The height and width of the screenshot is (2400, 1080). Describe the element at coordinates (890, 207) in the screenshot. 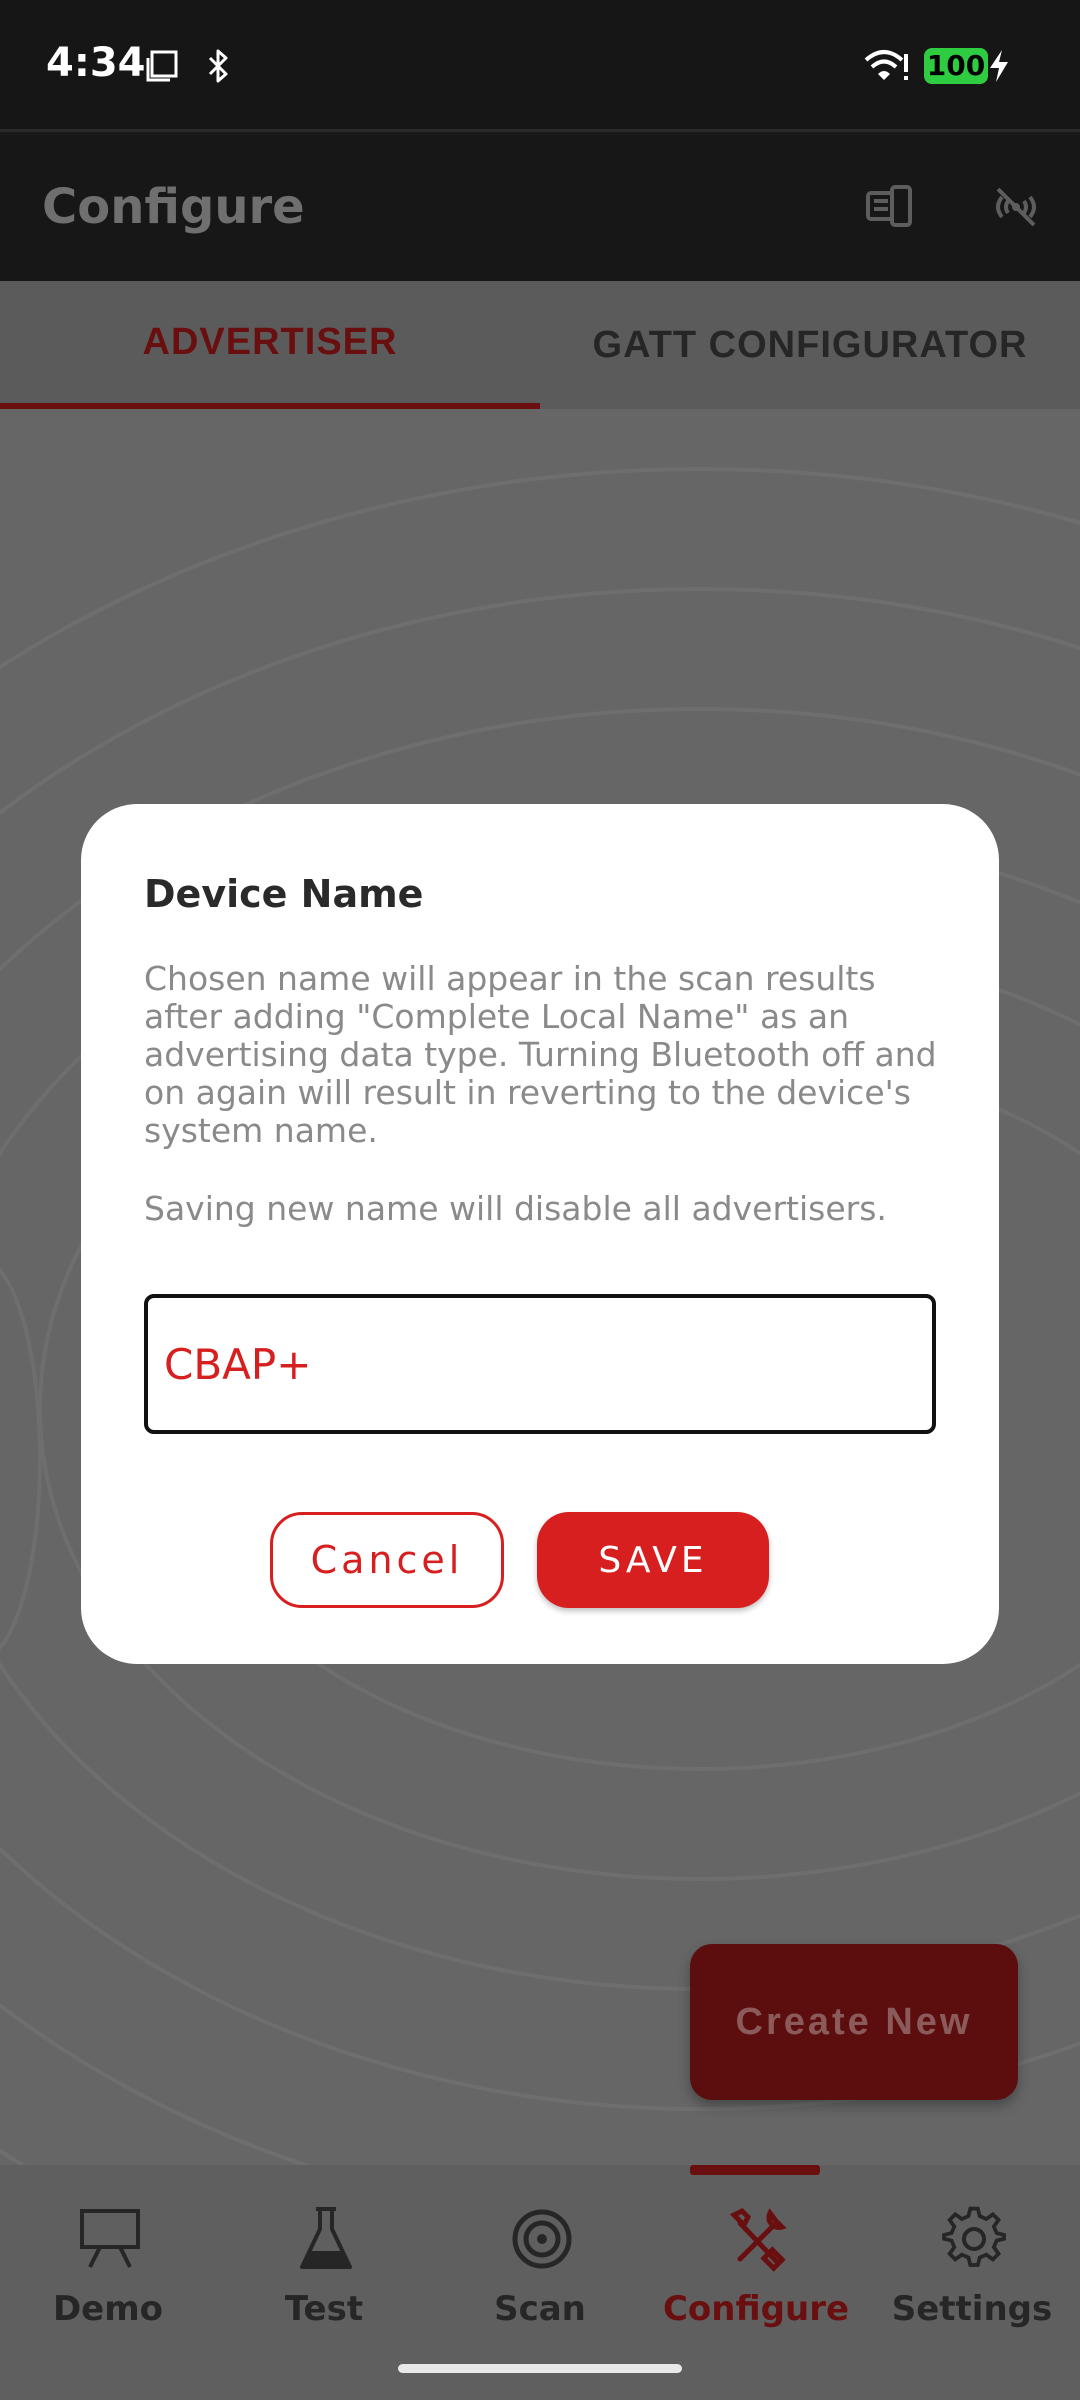

I see `device-mirror-icon` at that location.